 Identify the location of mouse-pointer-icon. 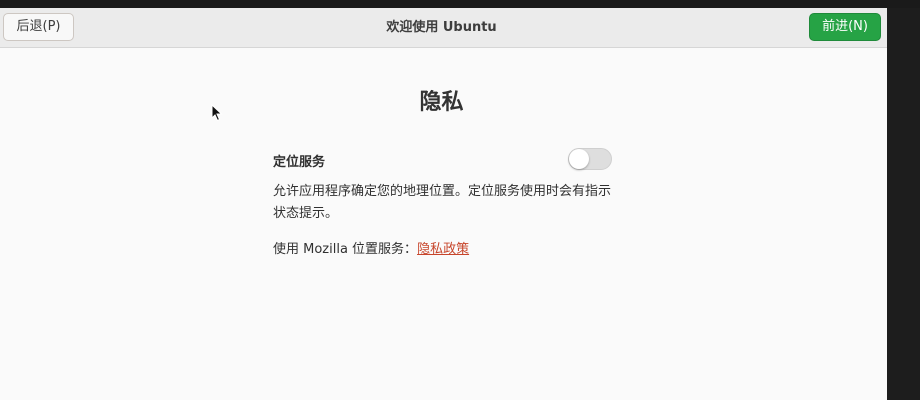
(217, 113).